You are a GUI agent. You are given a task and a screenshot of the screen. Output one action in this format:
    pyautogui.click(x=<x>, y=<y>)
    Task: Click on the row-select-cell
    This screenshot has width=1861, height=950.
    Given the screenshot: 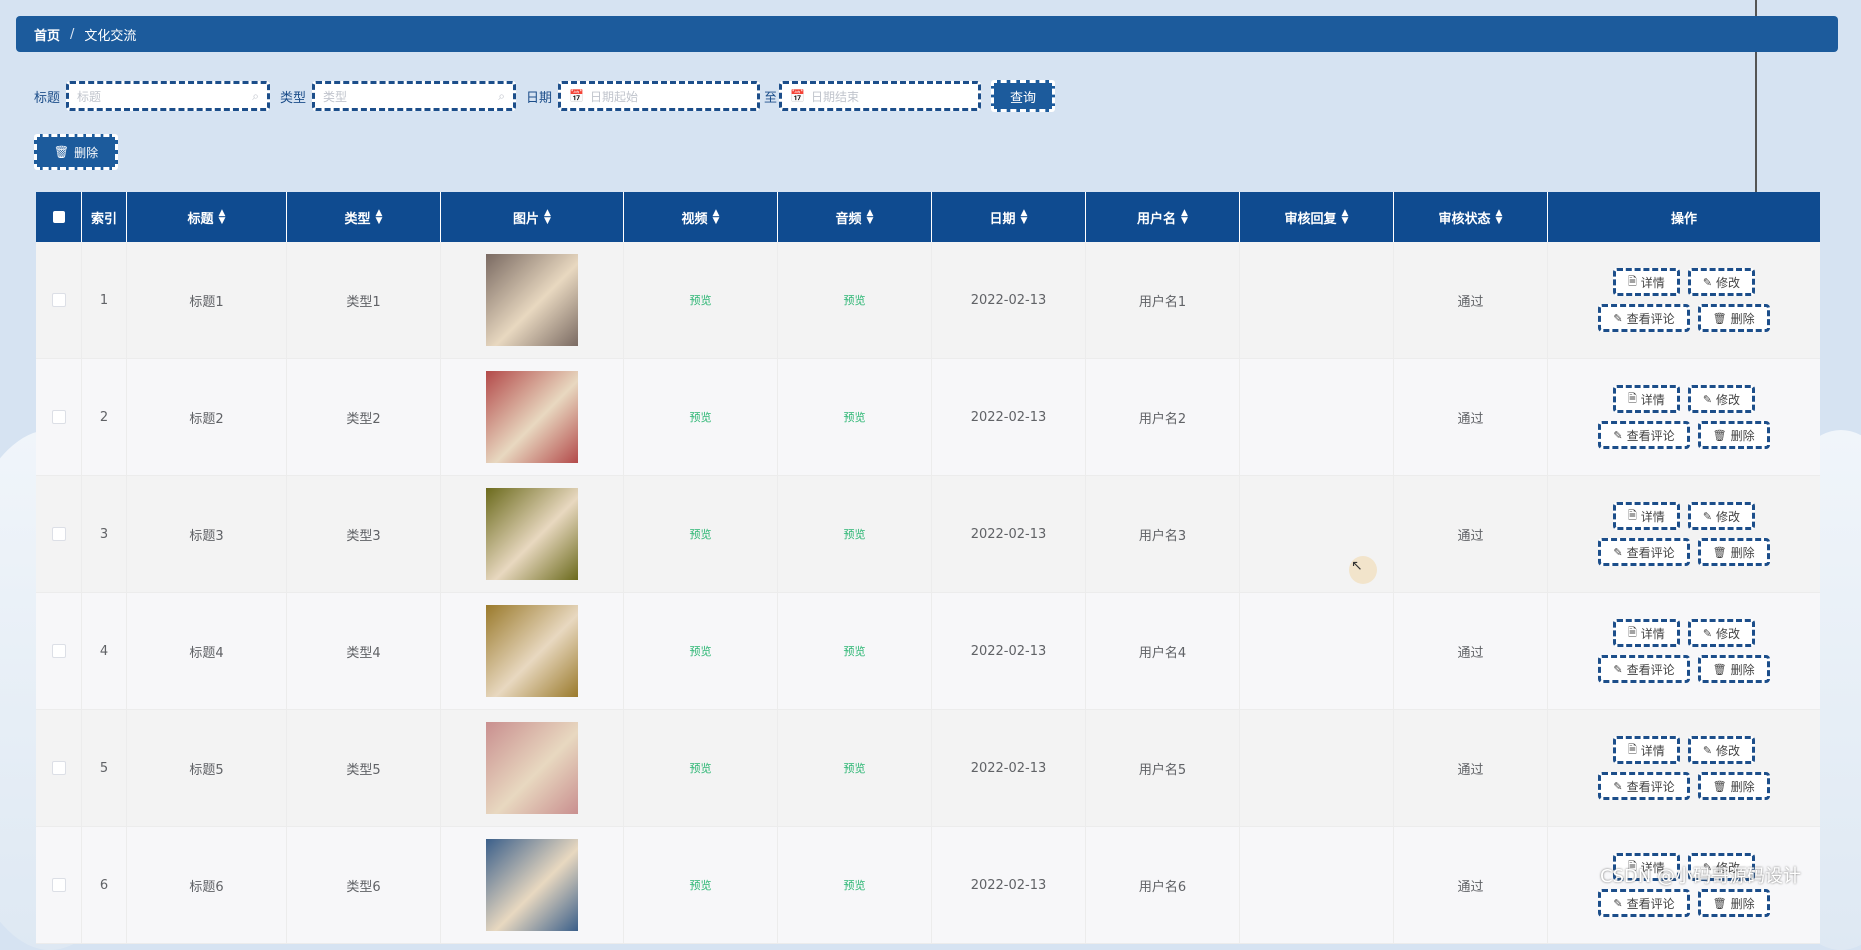 What is the action you would take?
    pyautogui.click(x=59, y=651)
    